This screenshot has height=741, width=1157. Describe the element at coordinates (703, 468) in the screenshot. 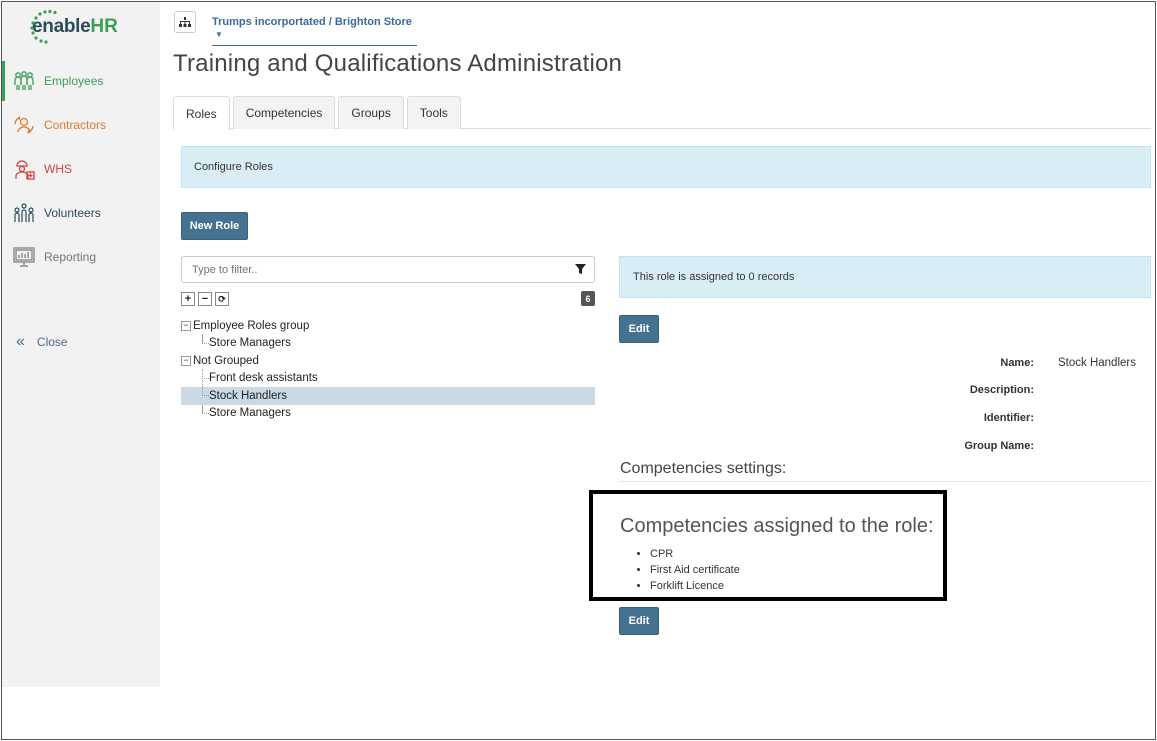

I see `competencies-settings-heading: Competencies settings:` at that location.